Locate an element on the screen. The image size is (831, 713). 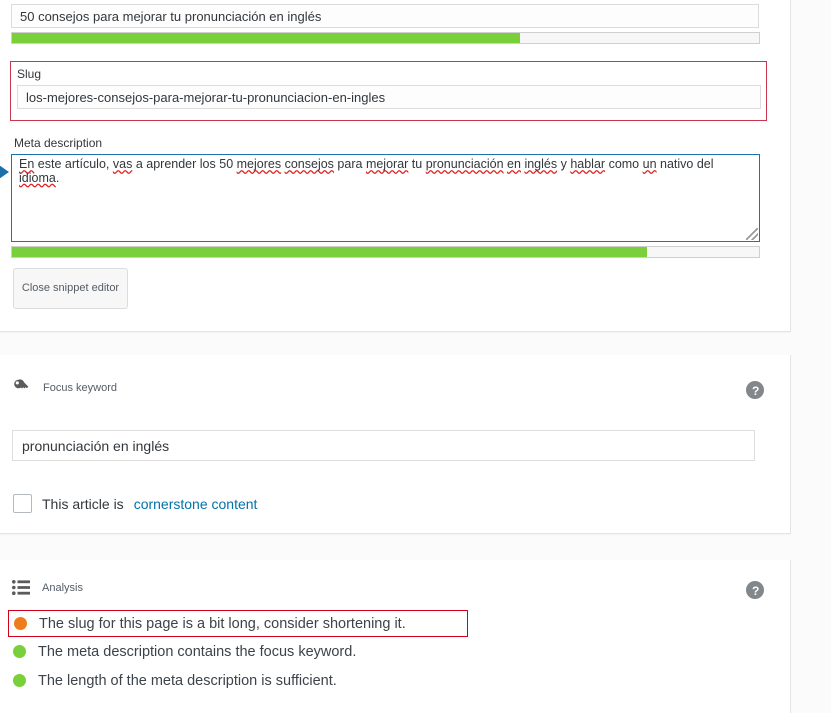
key-icon is located at coordinates (21, 387).